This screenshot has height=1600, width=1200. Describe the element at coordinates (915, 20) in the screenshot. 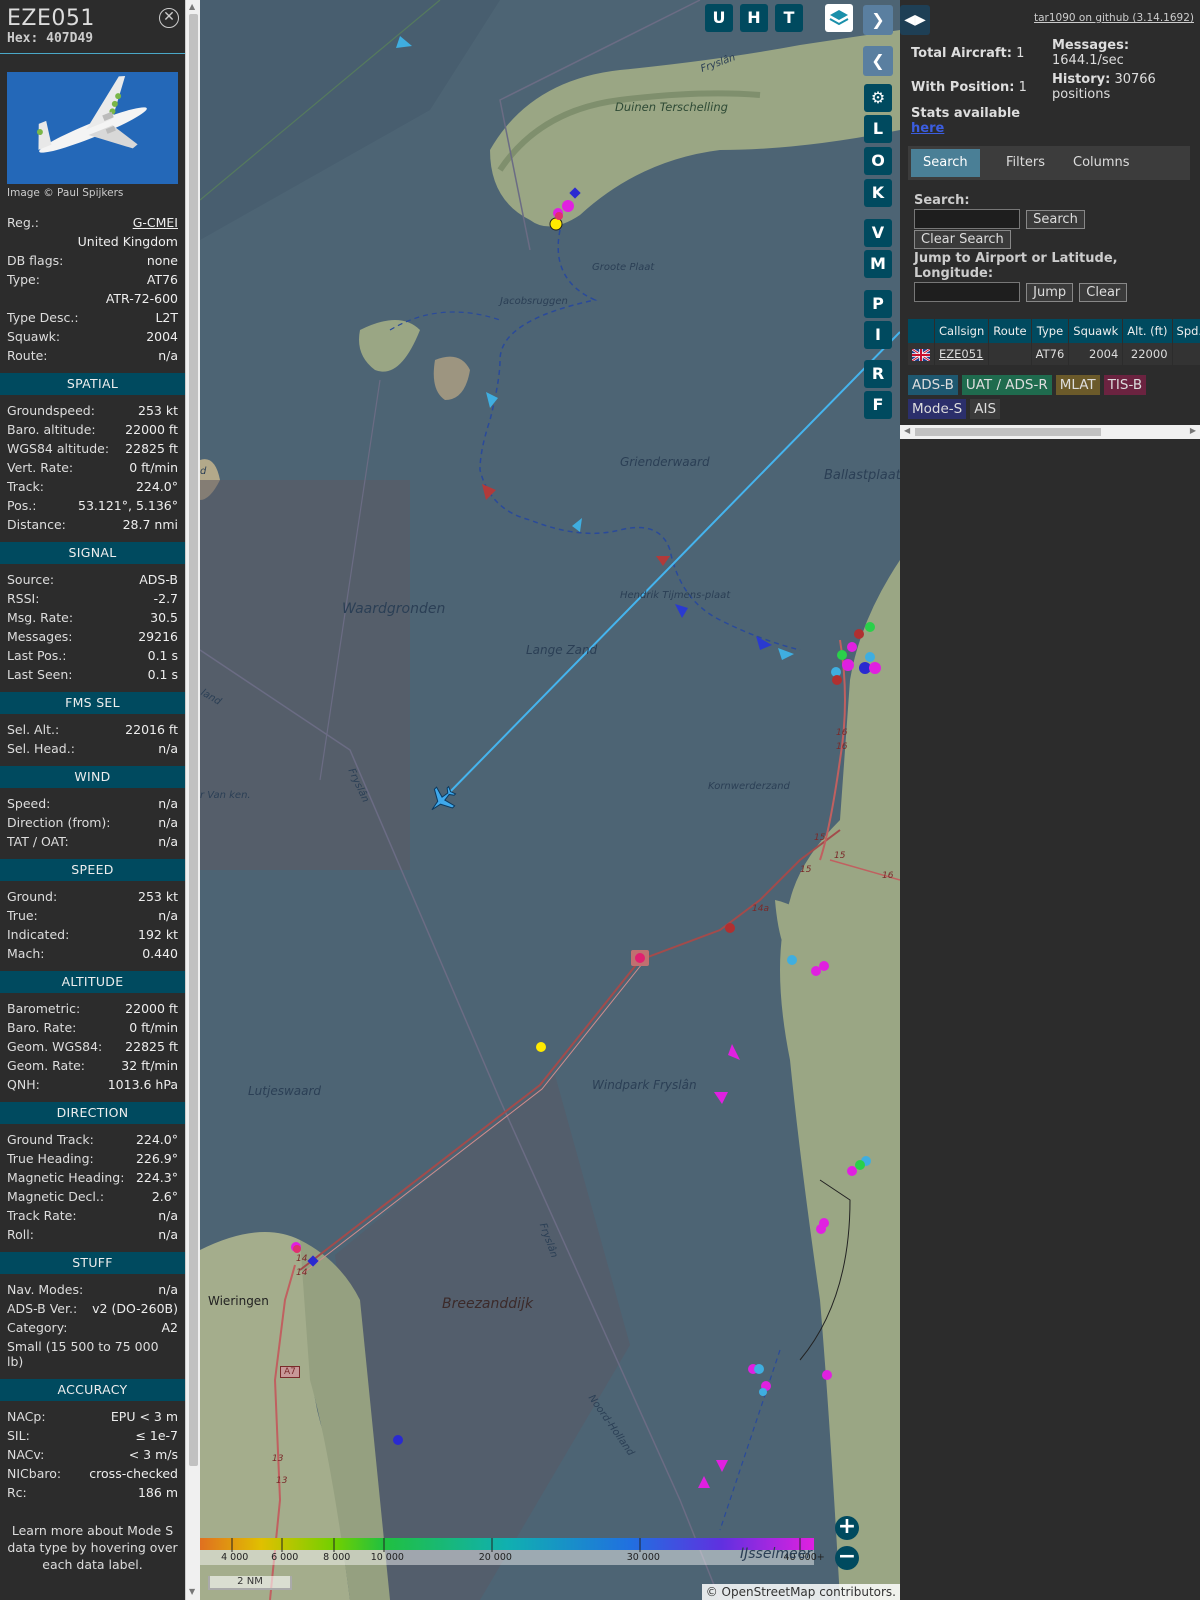

I see `toggle-sidebar-button: ◀▶` at that location.